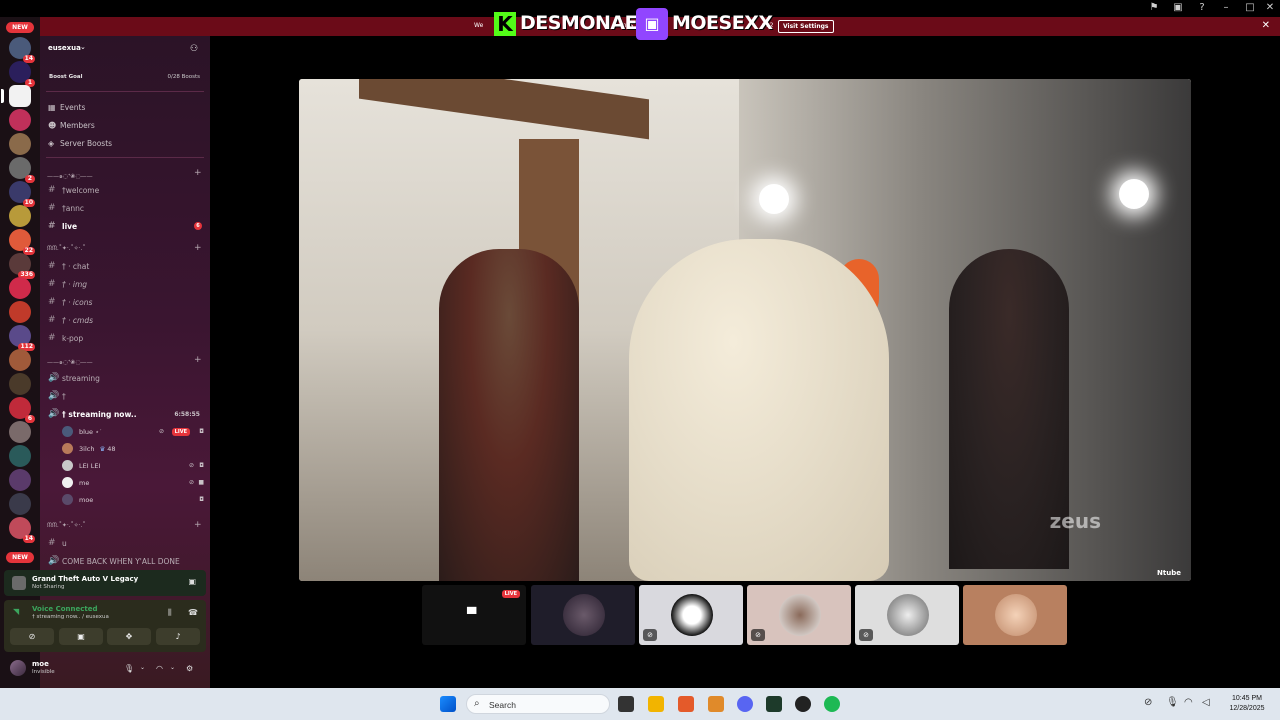  I want to click on nav-events: ▦ Events, so click(66, 107).